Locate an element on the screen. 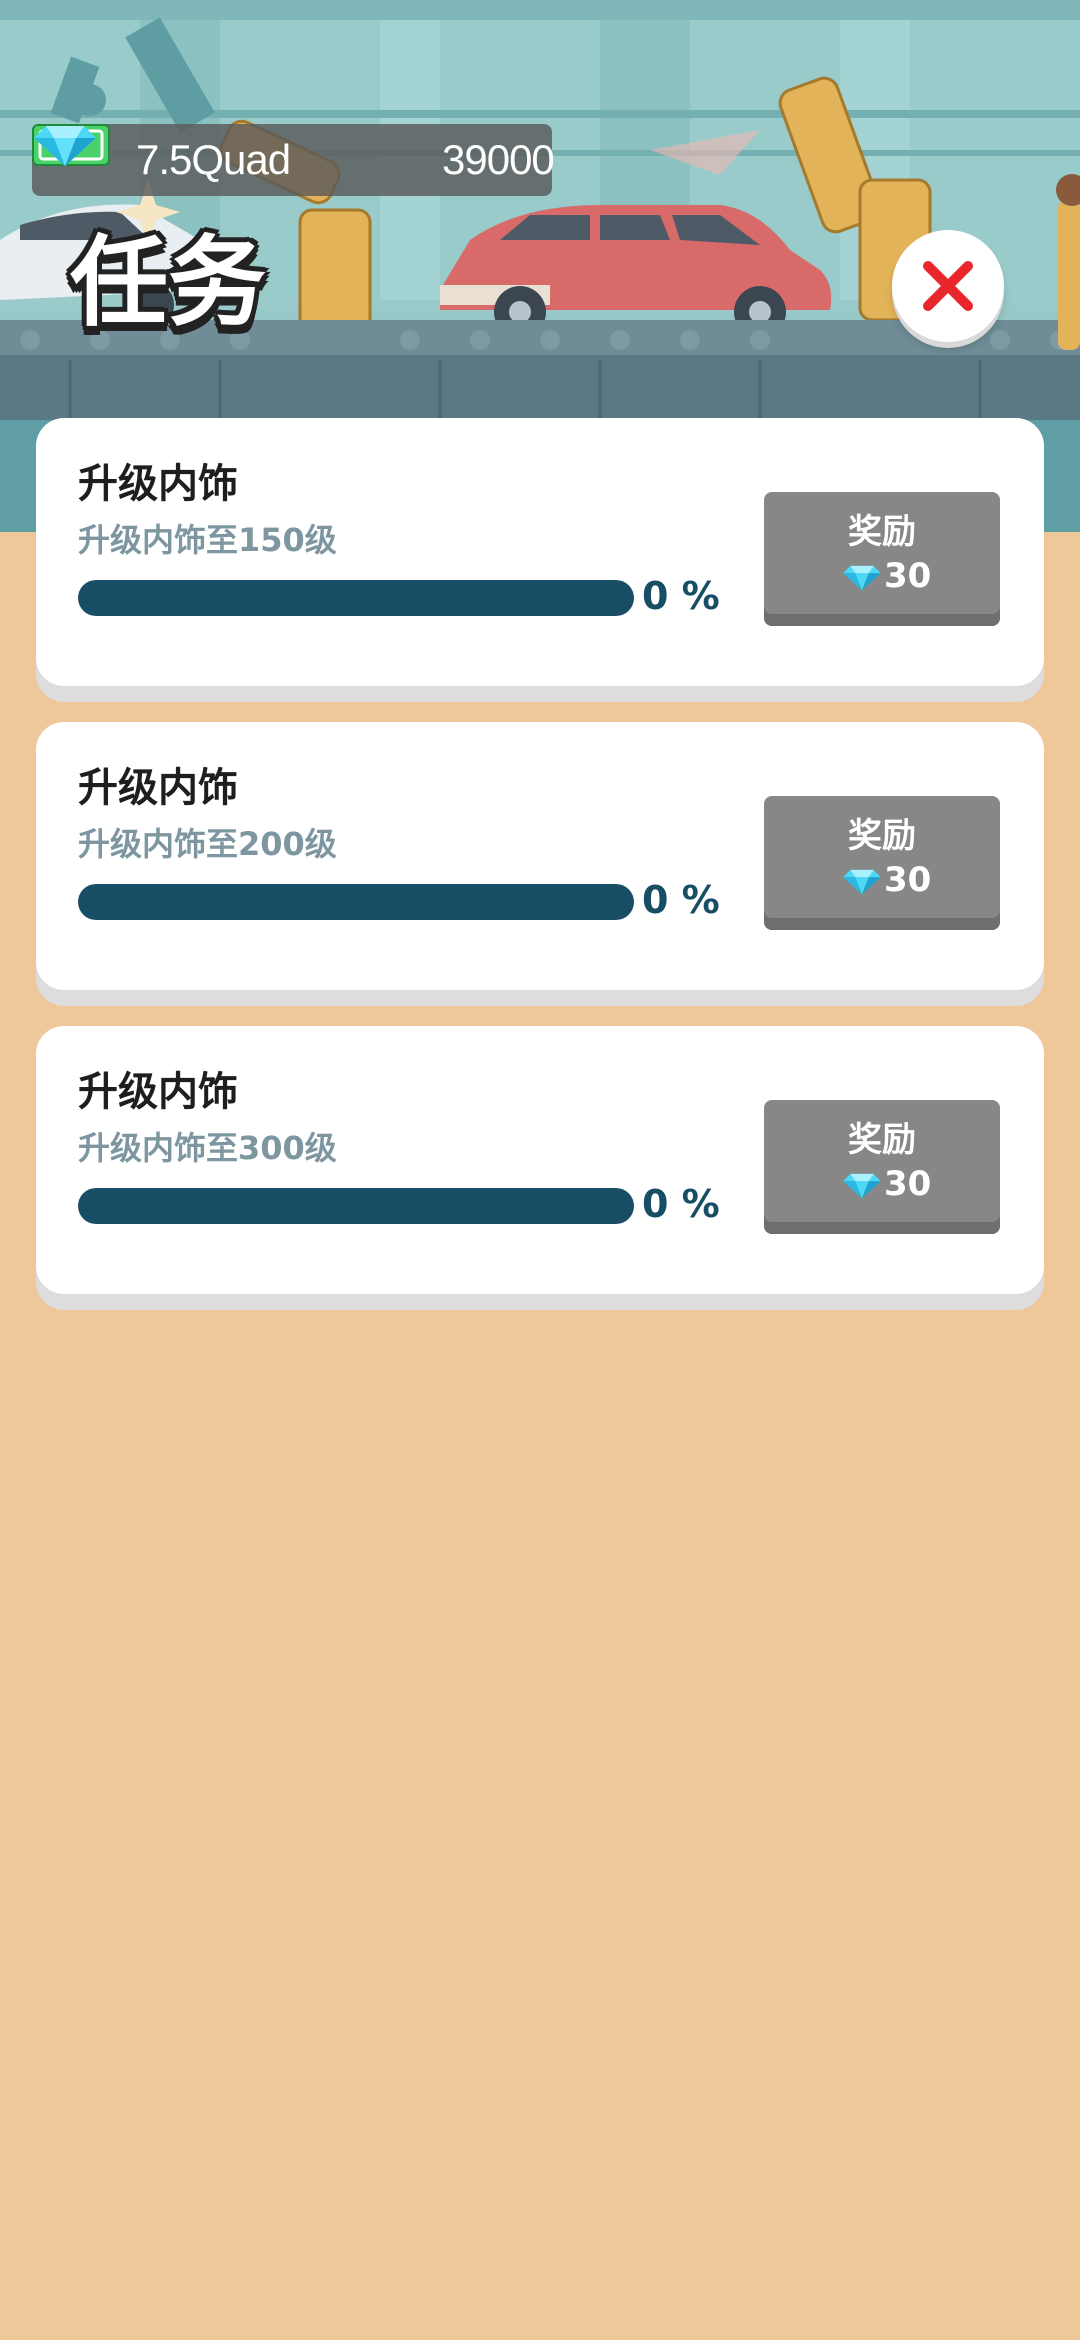  task-card: 升级内饰 升级内饰至200级 0 % 奖励 30 is located at coordinates (540, 856).